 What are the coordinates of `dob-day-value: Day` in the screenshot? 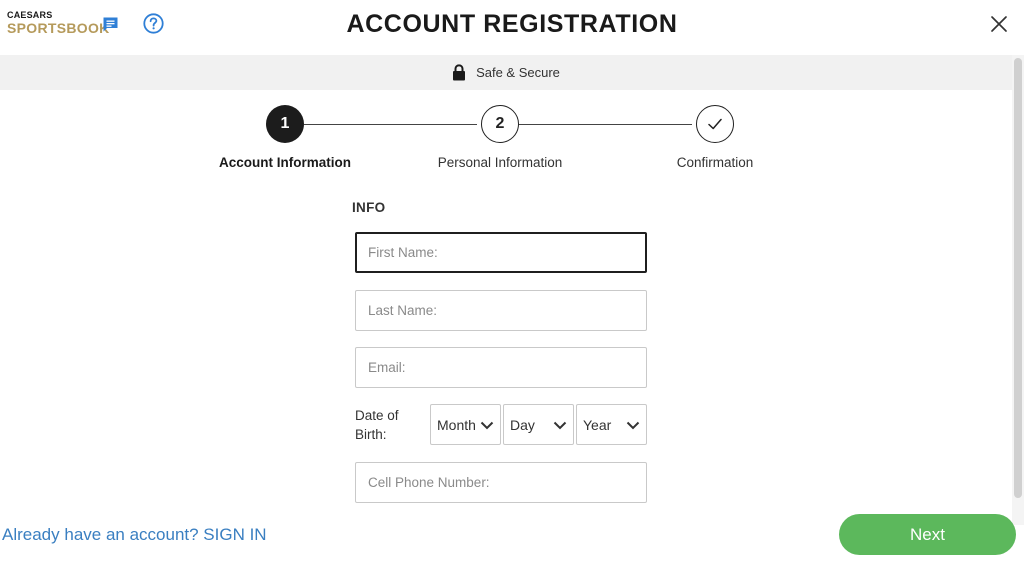 It's located at (522, 424).